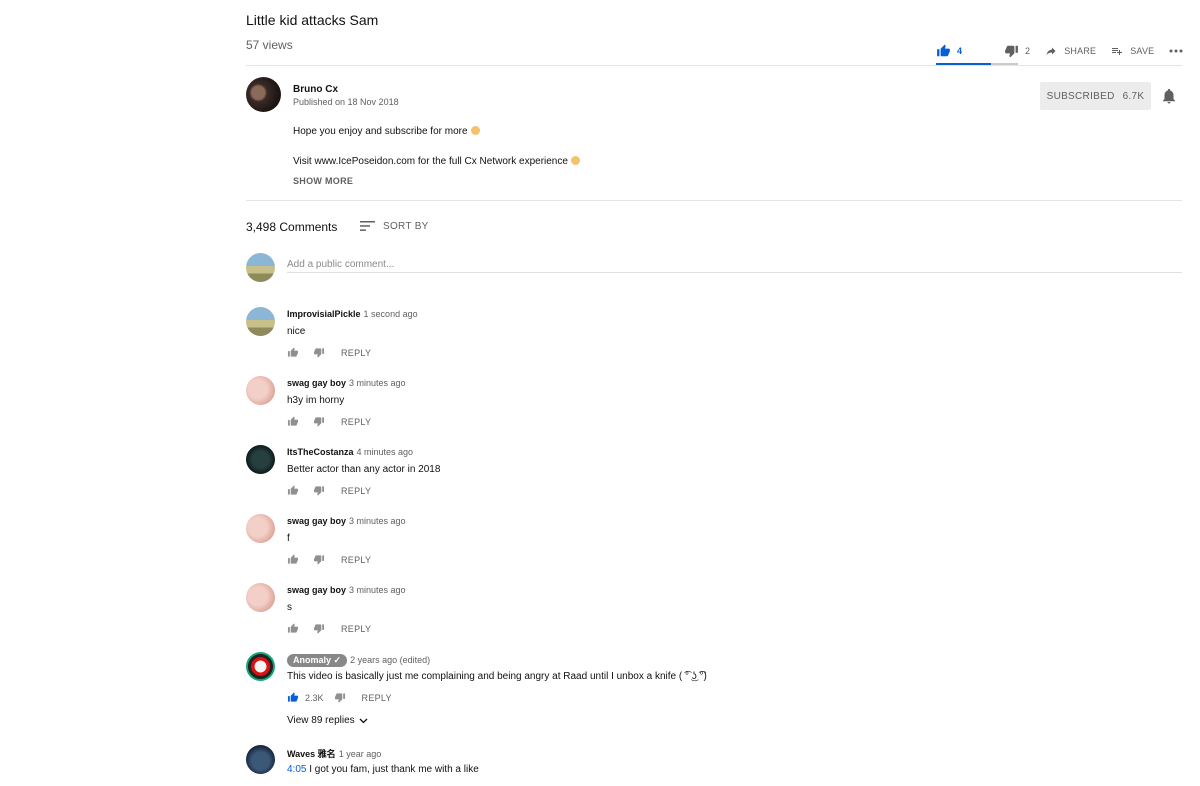 This screenshot has width=1200, height=786. I want to click on comment-text: f, so click(288, 538).